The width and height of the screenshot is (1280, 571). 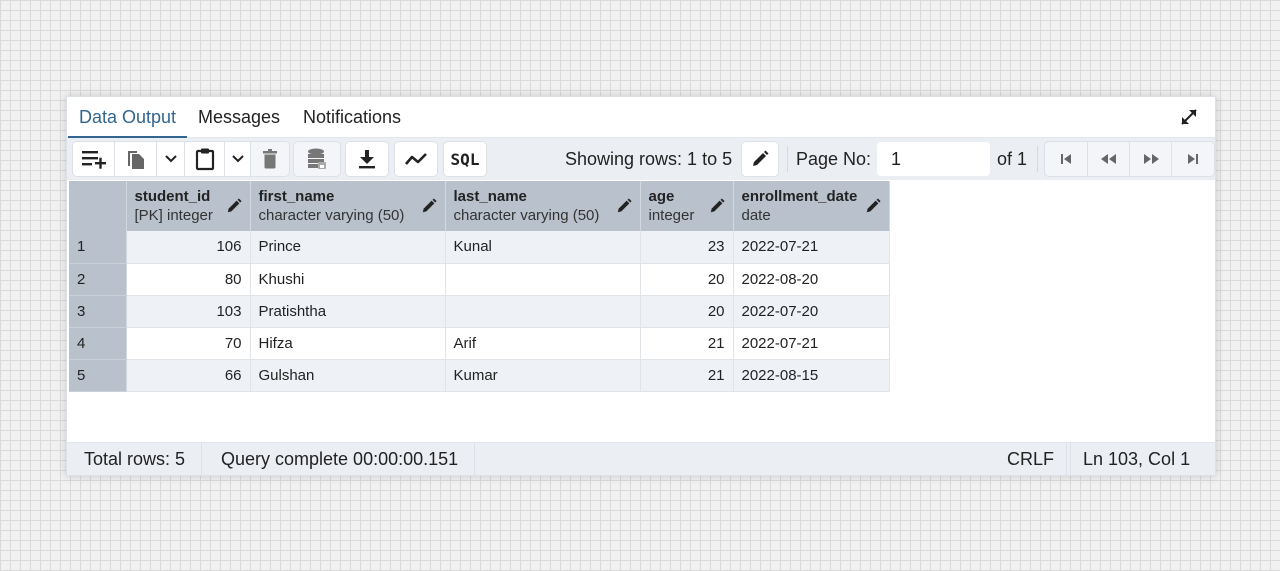 I want to click on table-row: 3 103 Pratishtha 20 2022-07-20, so click(x=479, y=311).